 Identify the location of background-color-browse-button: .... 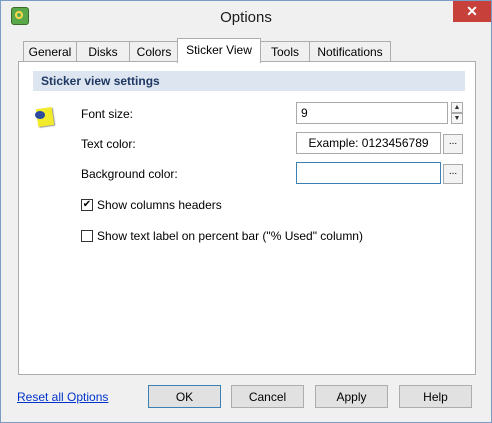
(453, 174).